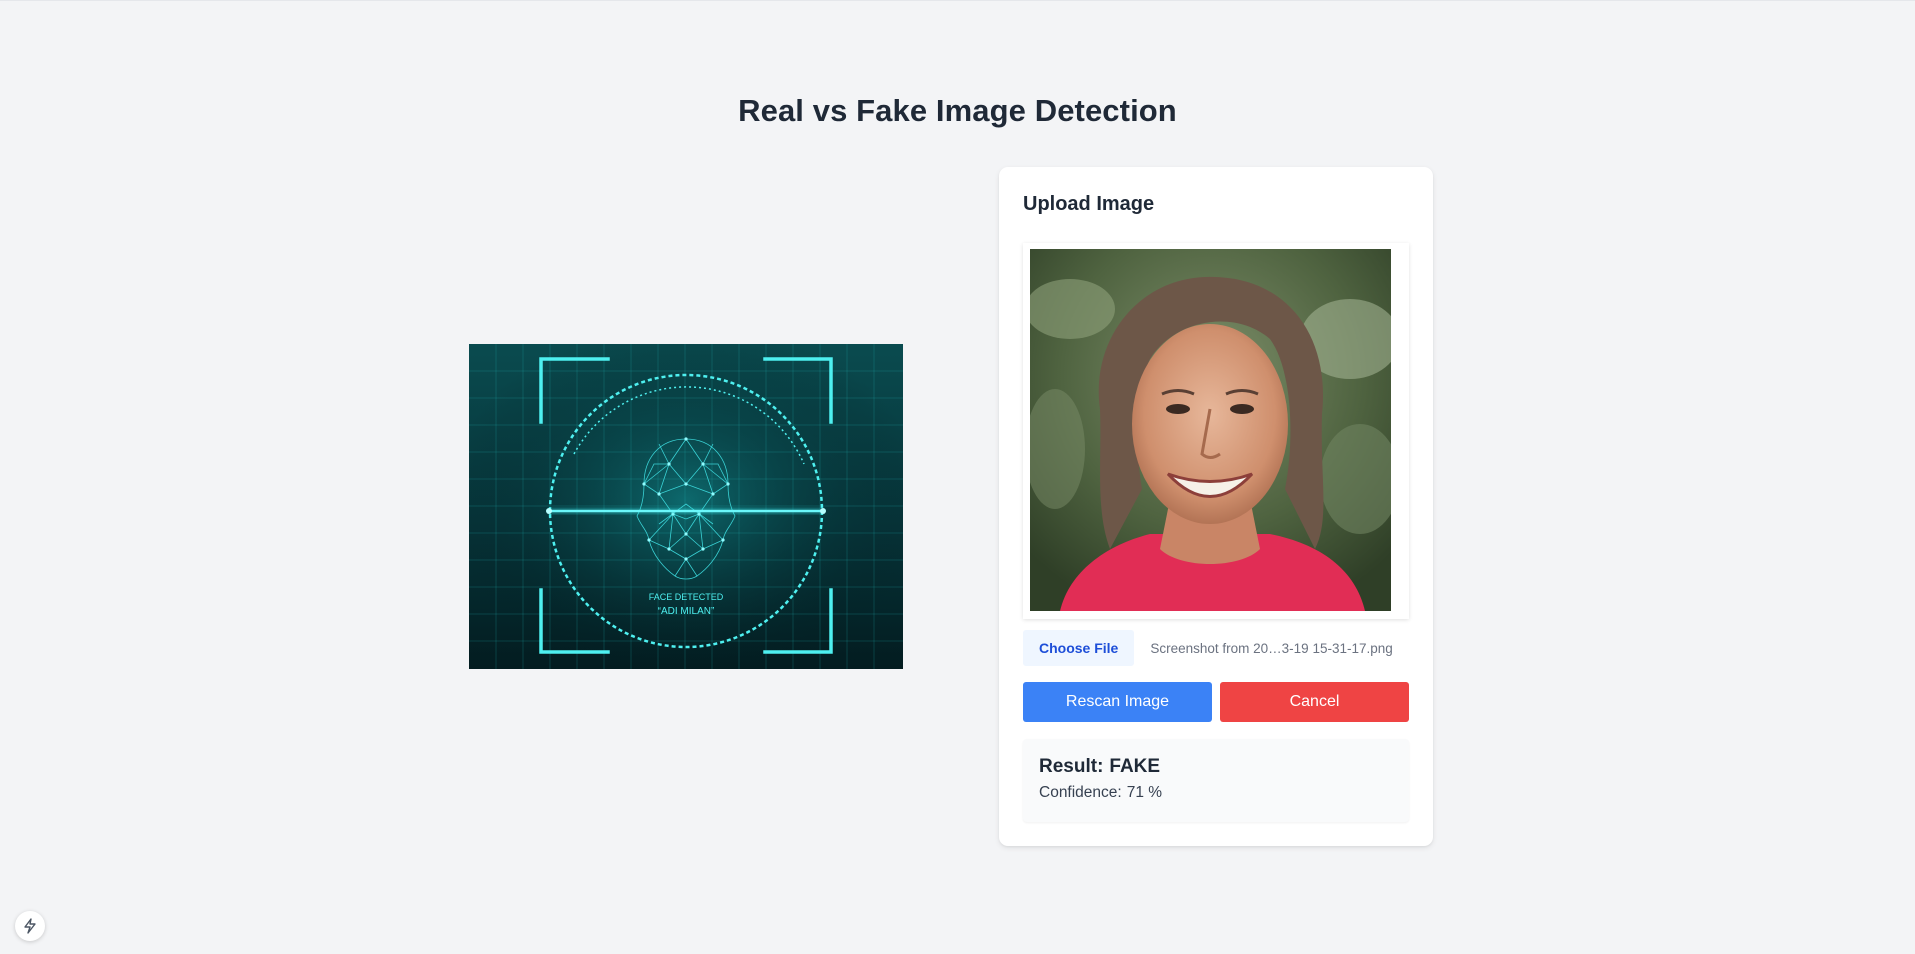 This screenshot has height=954, width=1915. What do you see at coordinates (686, 506) in the screenshot?
I see `face-detection-illustration: FACE DETECTED “ADI MILAN”` at bounding box center [686, 506].